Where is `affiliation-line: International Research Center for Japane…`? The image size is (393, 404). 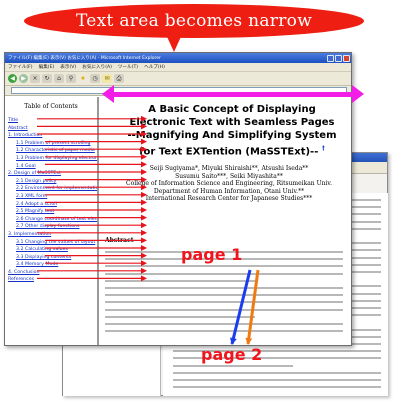 affiliation-line: International Research Center for Japane… is located at coordinates (229, 199).